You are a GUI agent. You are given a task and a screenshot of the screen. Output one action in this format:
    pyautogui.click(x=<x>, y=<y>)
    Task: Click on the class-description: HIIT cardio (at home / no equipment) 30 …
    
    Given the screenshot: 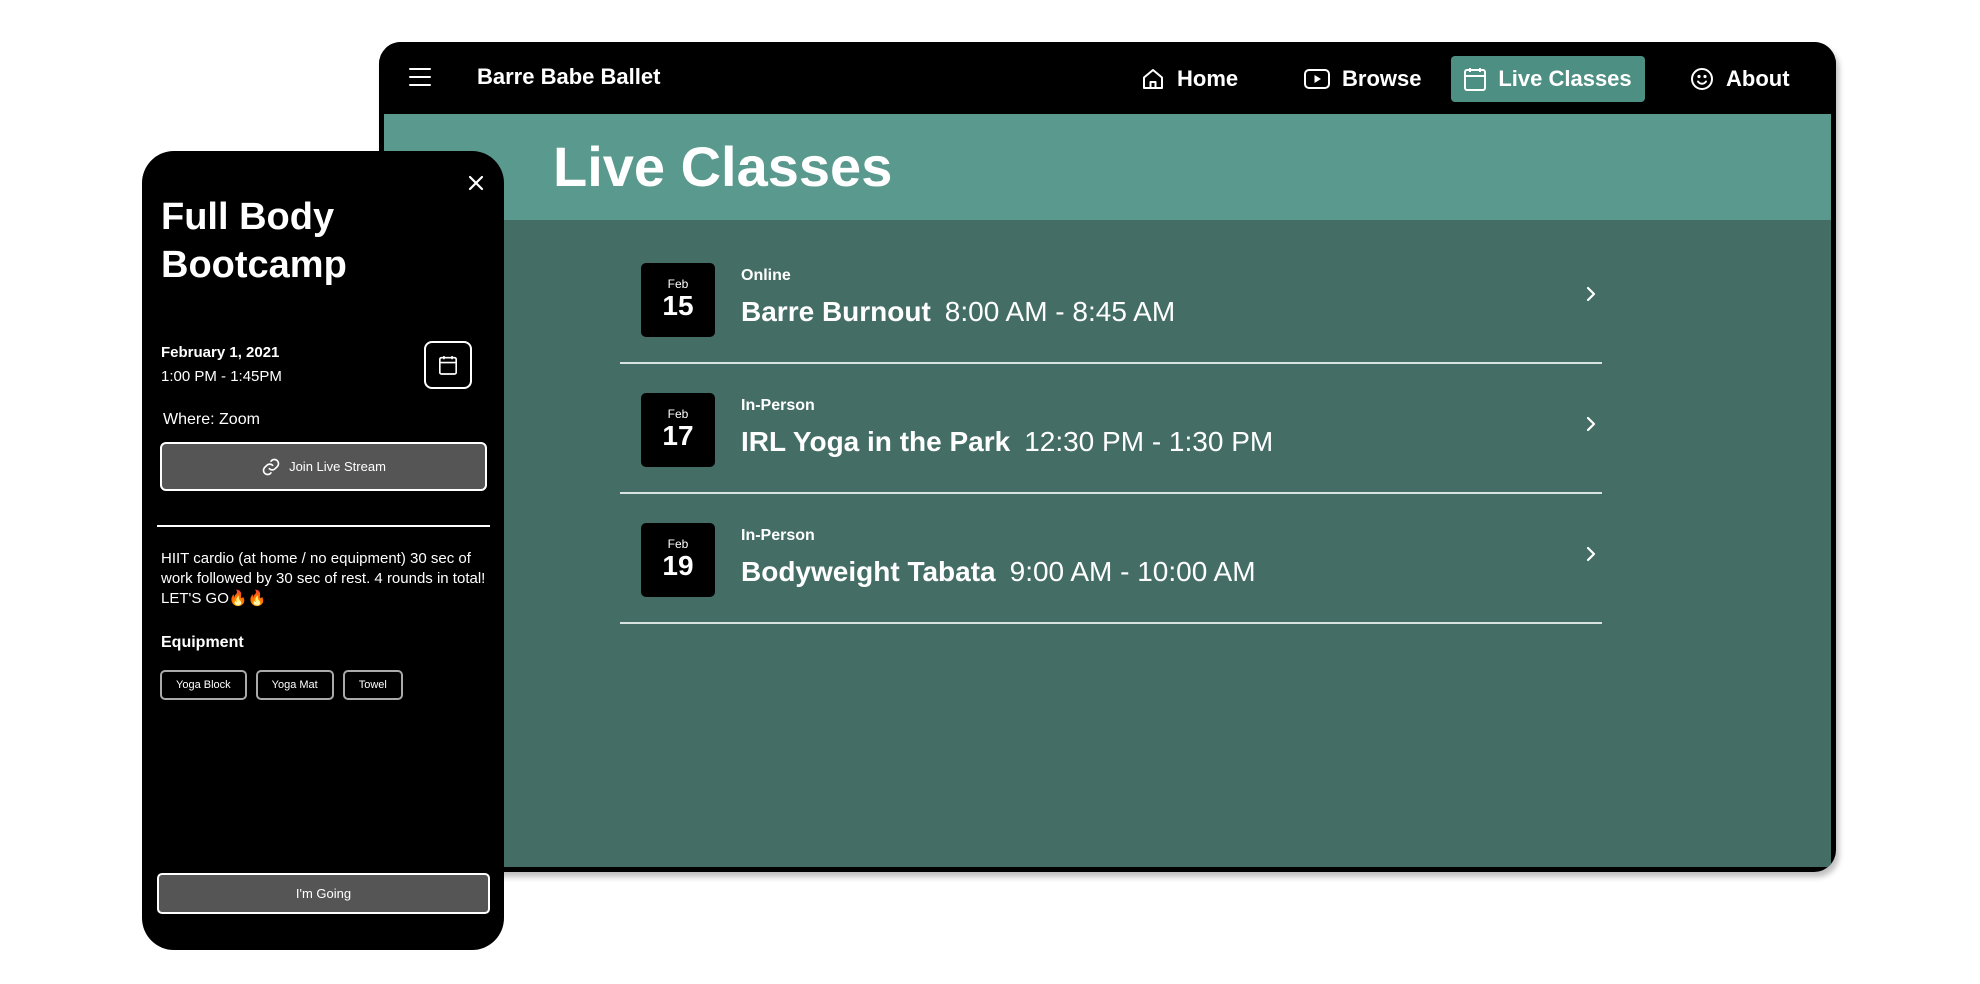 What is the action you would take?
    pyautogui.click(x=323, y=578)
    